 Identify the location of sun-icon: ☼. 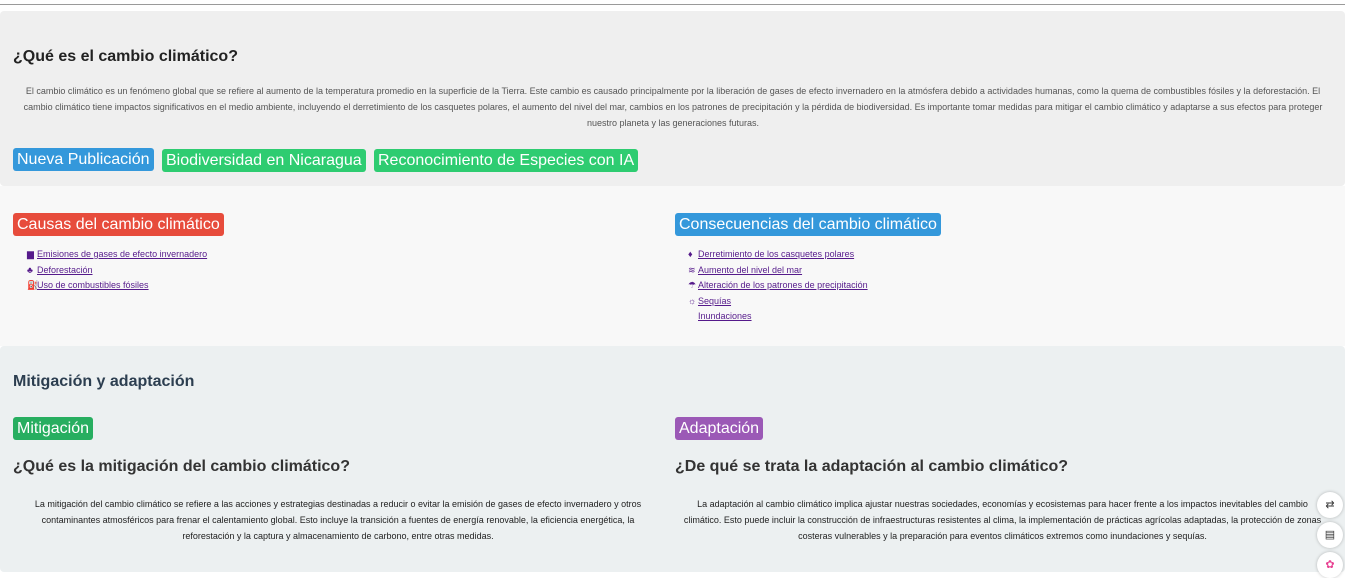
(692, 300).